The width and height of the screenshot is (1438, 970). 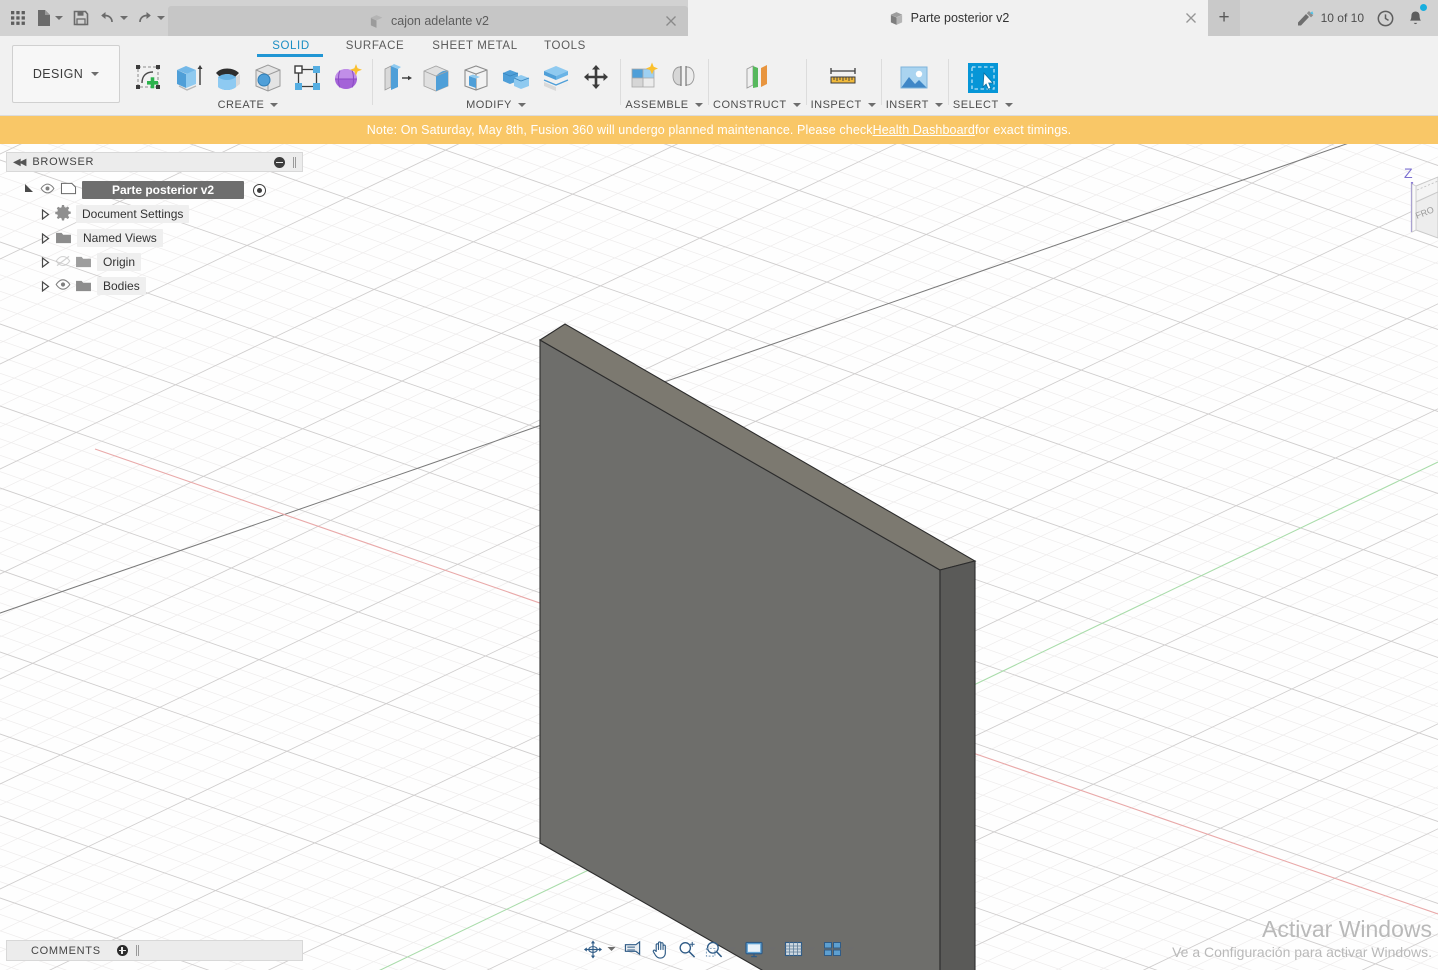 I want to click on zoom-icon, so click(x=687, y=949).